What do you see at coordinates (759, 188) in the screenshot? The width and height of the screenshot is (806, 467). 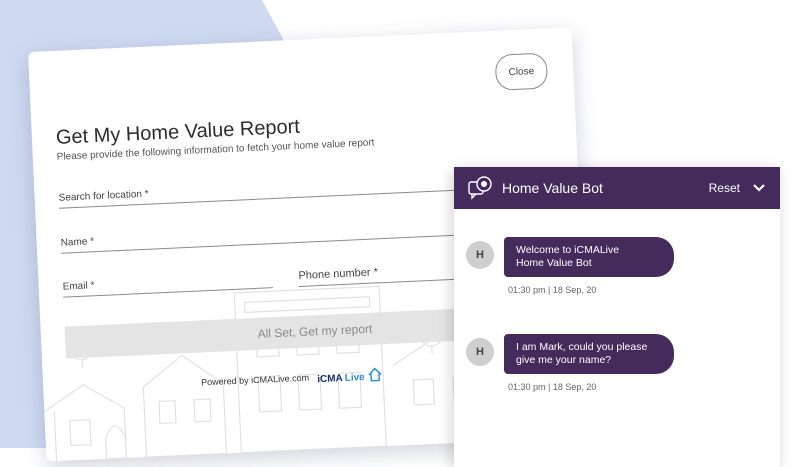 I see `chevron-down-icon` at bounding box center [759, 188].